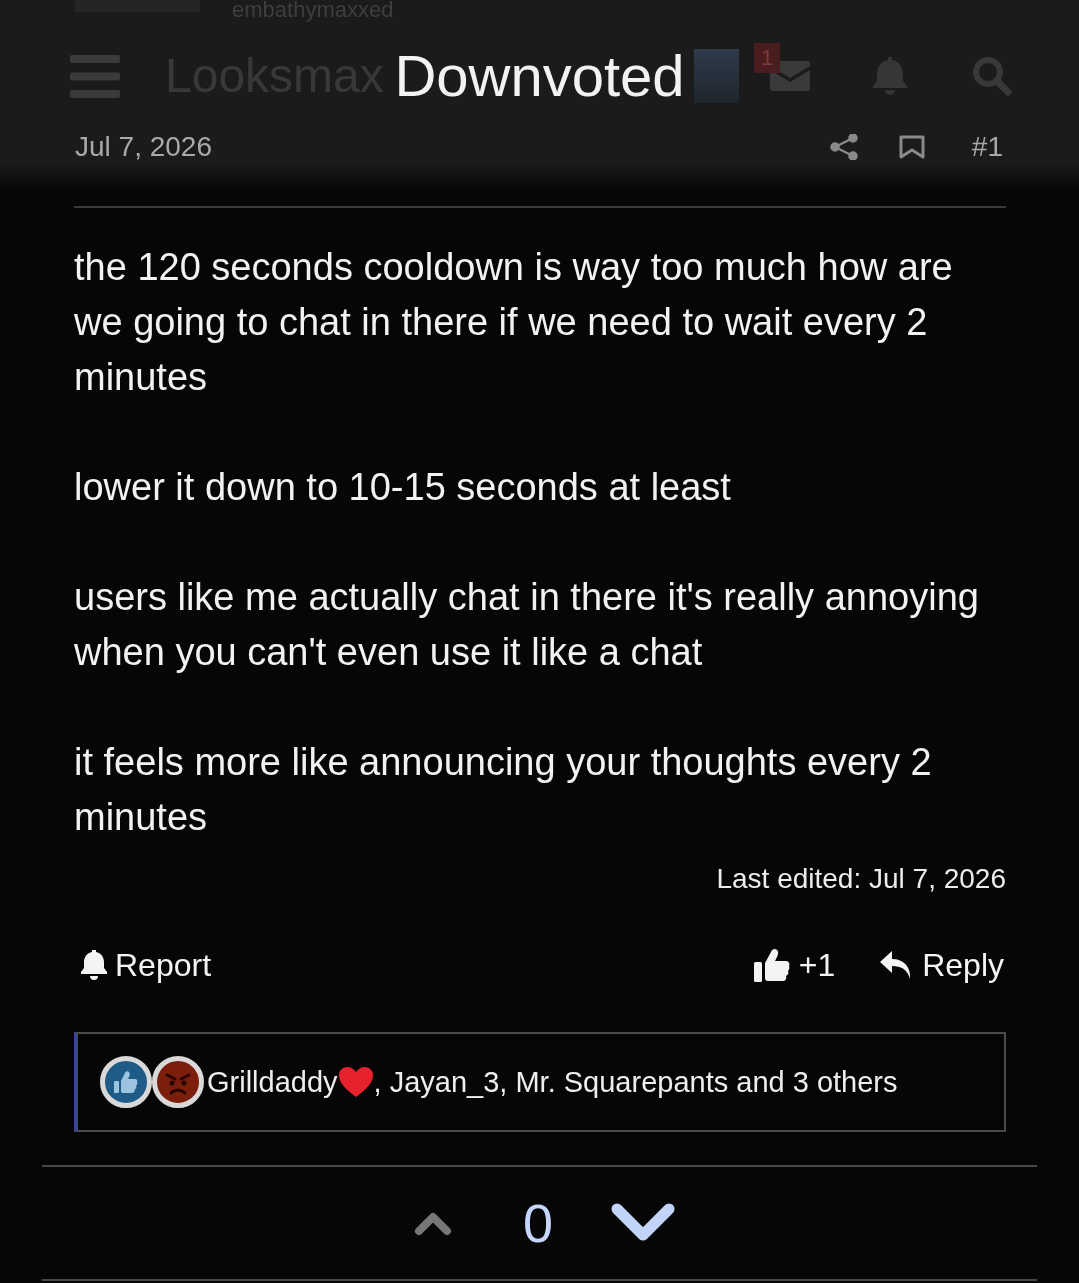  Describe the element at coordinates (643, 1223) in the screenshot. I see `downvote-chevron-icon` at that location.